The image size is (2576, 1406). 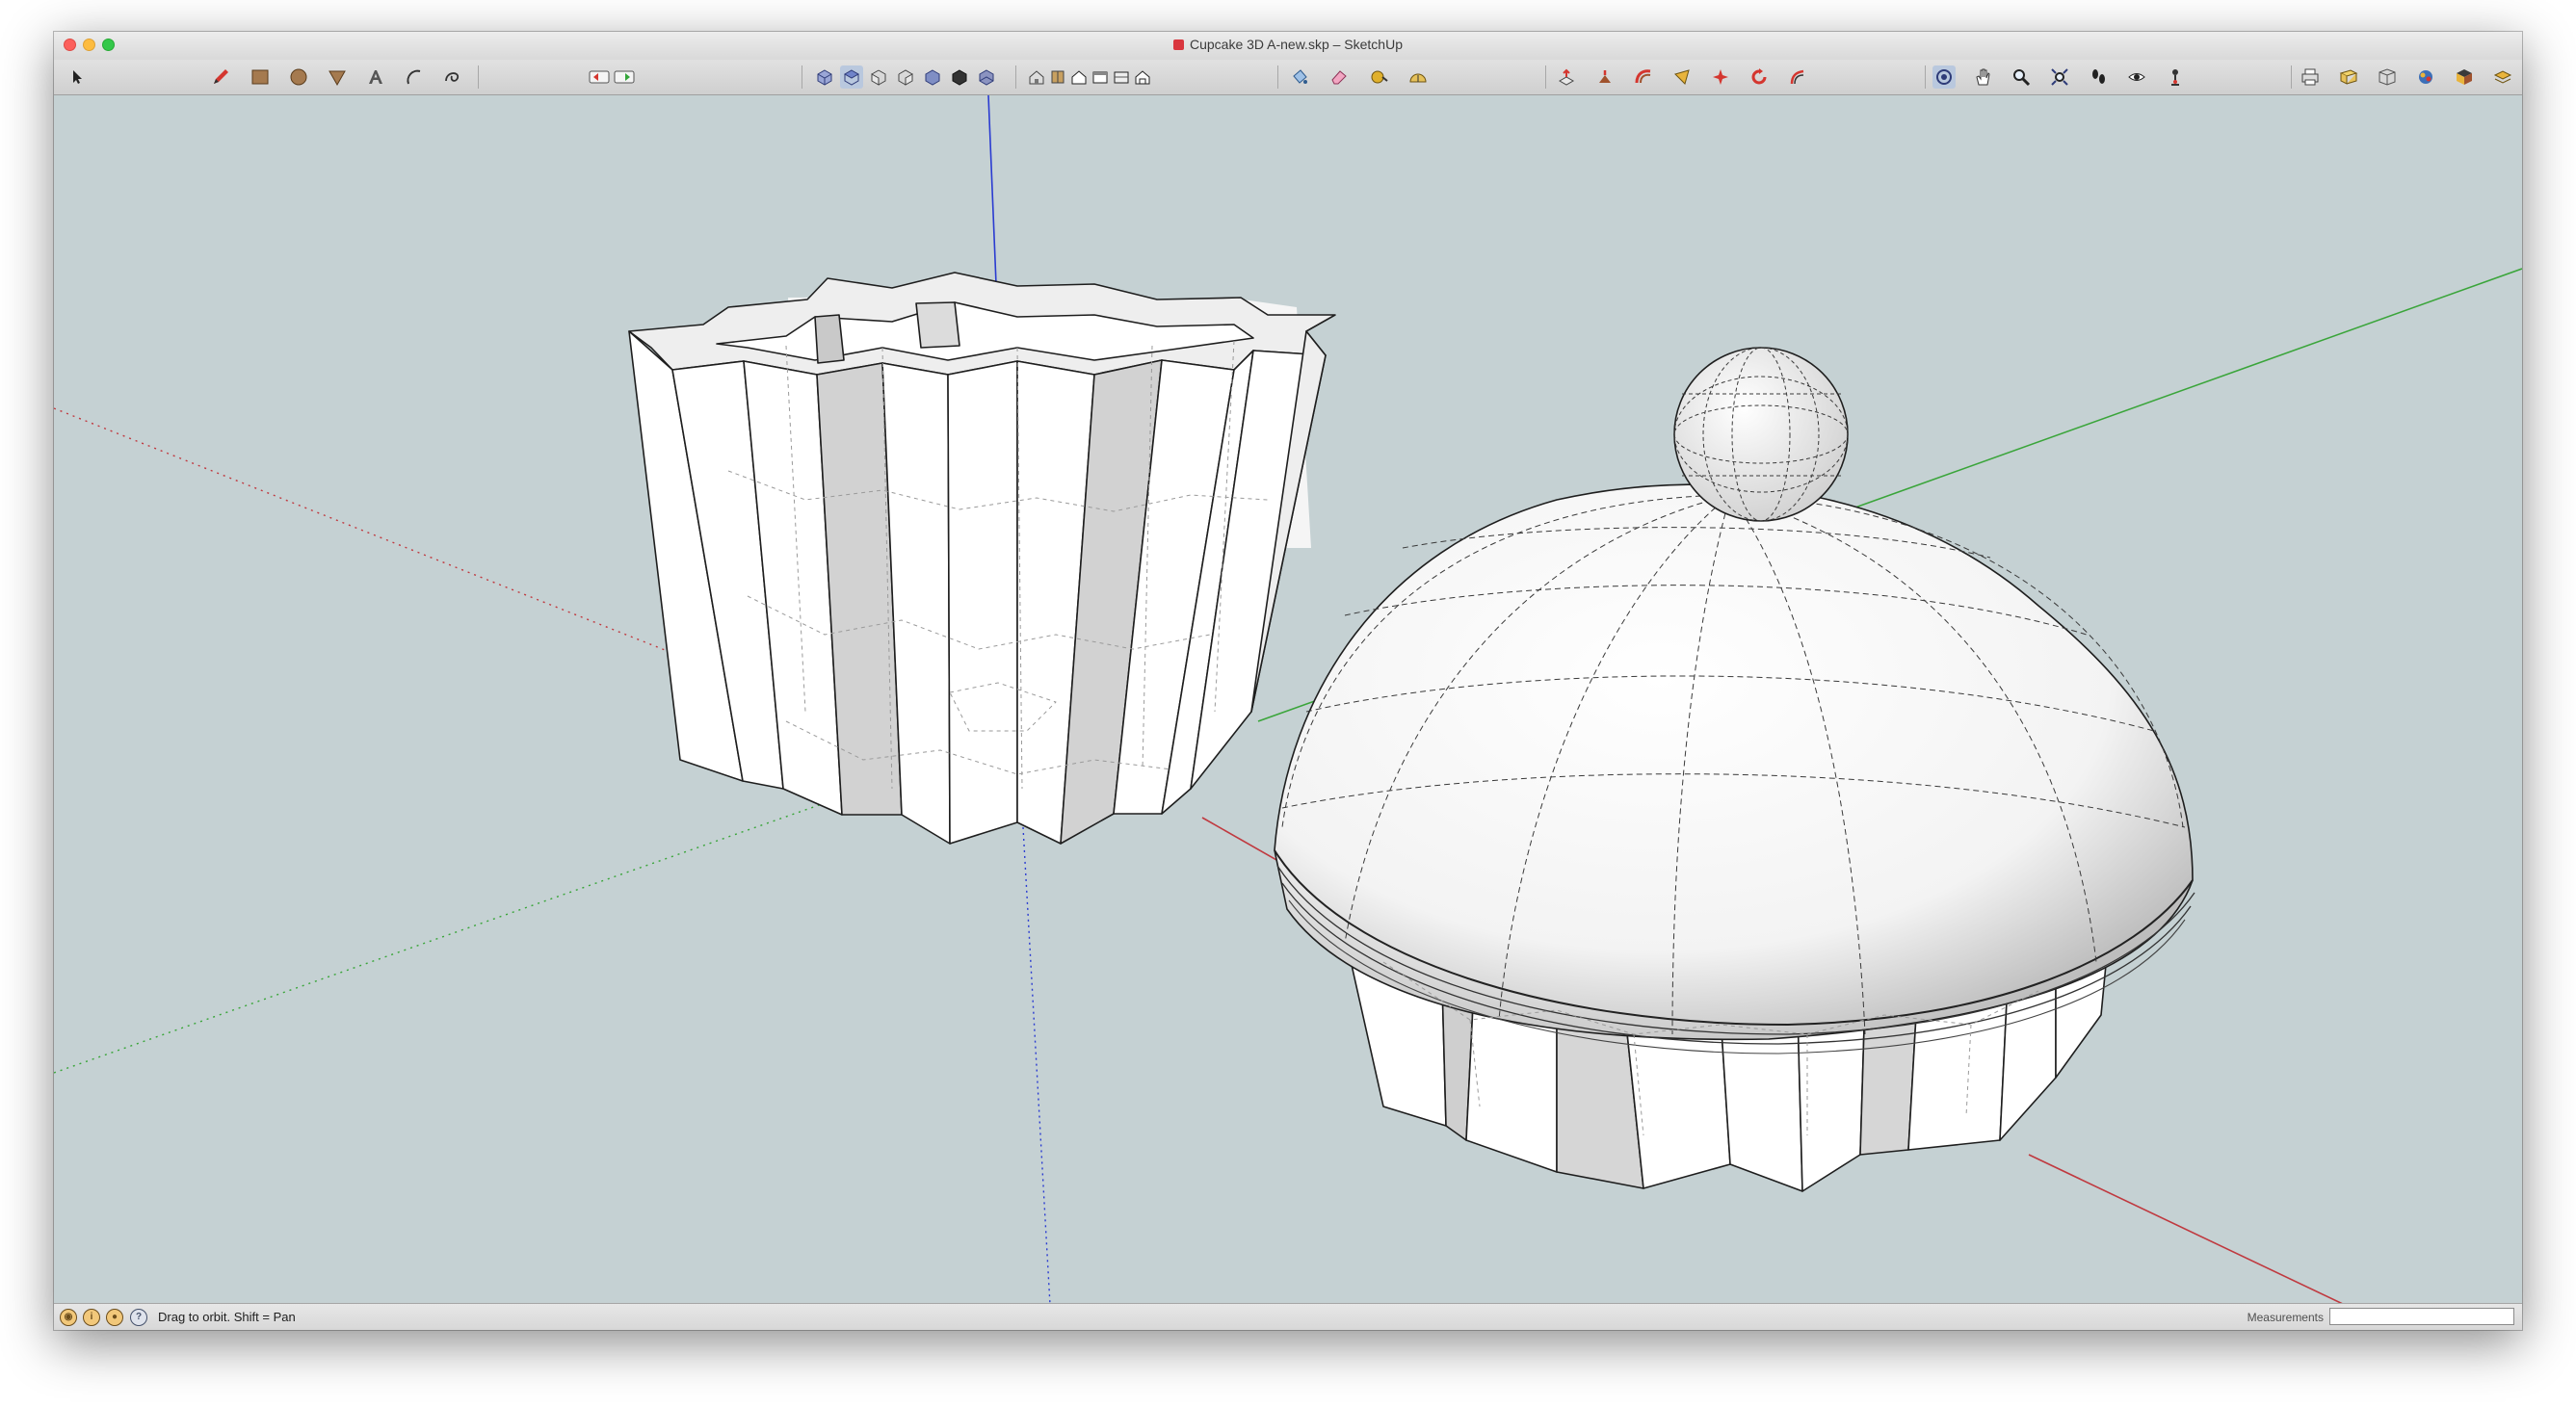 What do you see at coordinates (1378, 77) in the screenshot?
I see `tape-measure-icon` at bounding box center [1378, 77].